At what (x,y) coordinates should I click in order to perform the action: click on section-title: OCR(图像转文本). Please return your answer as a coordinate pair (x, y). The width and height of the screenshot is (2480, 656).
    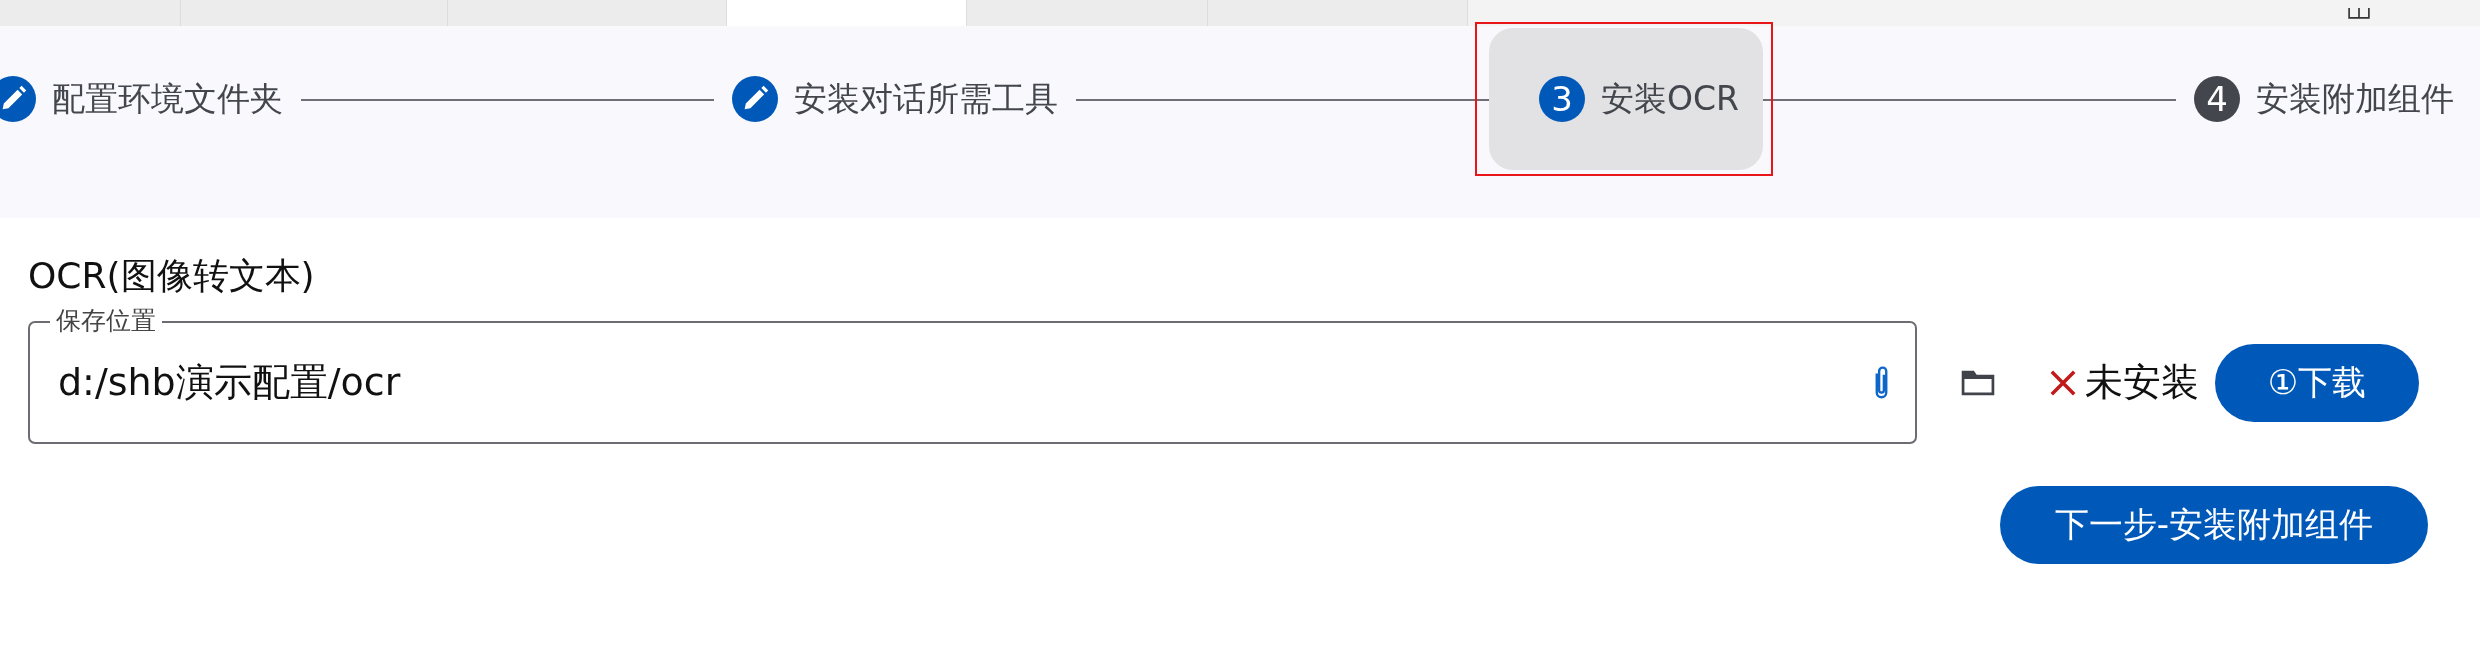
    Looking at the image, I should click on (172, 276).